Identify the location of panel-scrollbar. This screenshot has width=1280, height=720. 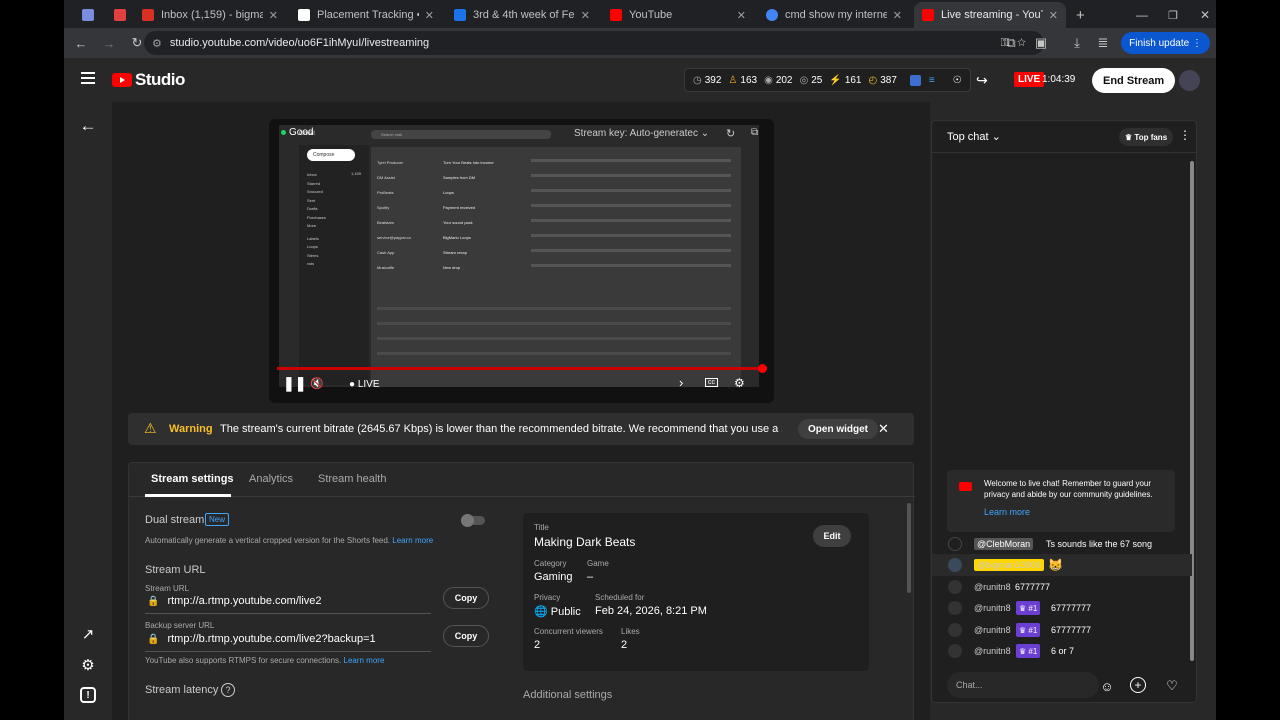
(909, 548).